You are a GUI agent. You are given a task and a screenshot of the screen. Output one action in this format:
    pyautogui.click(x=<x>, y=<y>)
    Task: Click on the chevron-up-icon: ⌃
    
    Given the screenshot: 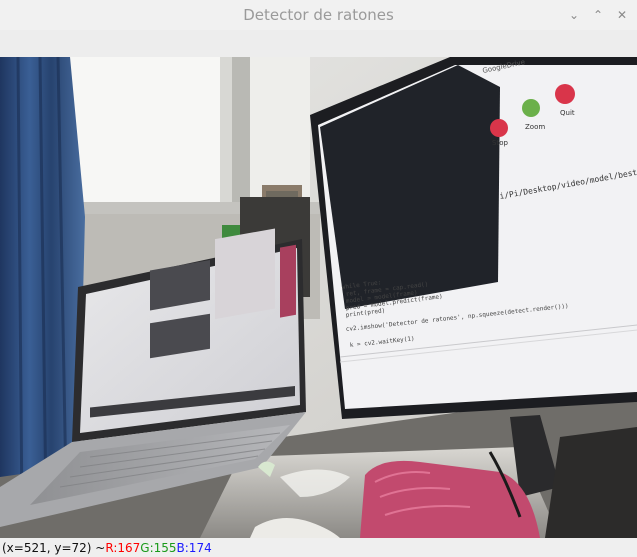 What is the action you would take?
    pyautogui.click(x=598, y=15)
    